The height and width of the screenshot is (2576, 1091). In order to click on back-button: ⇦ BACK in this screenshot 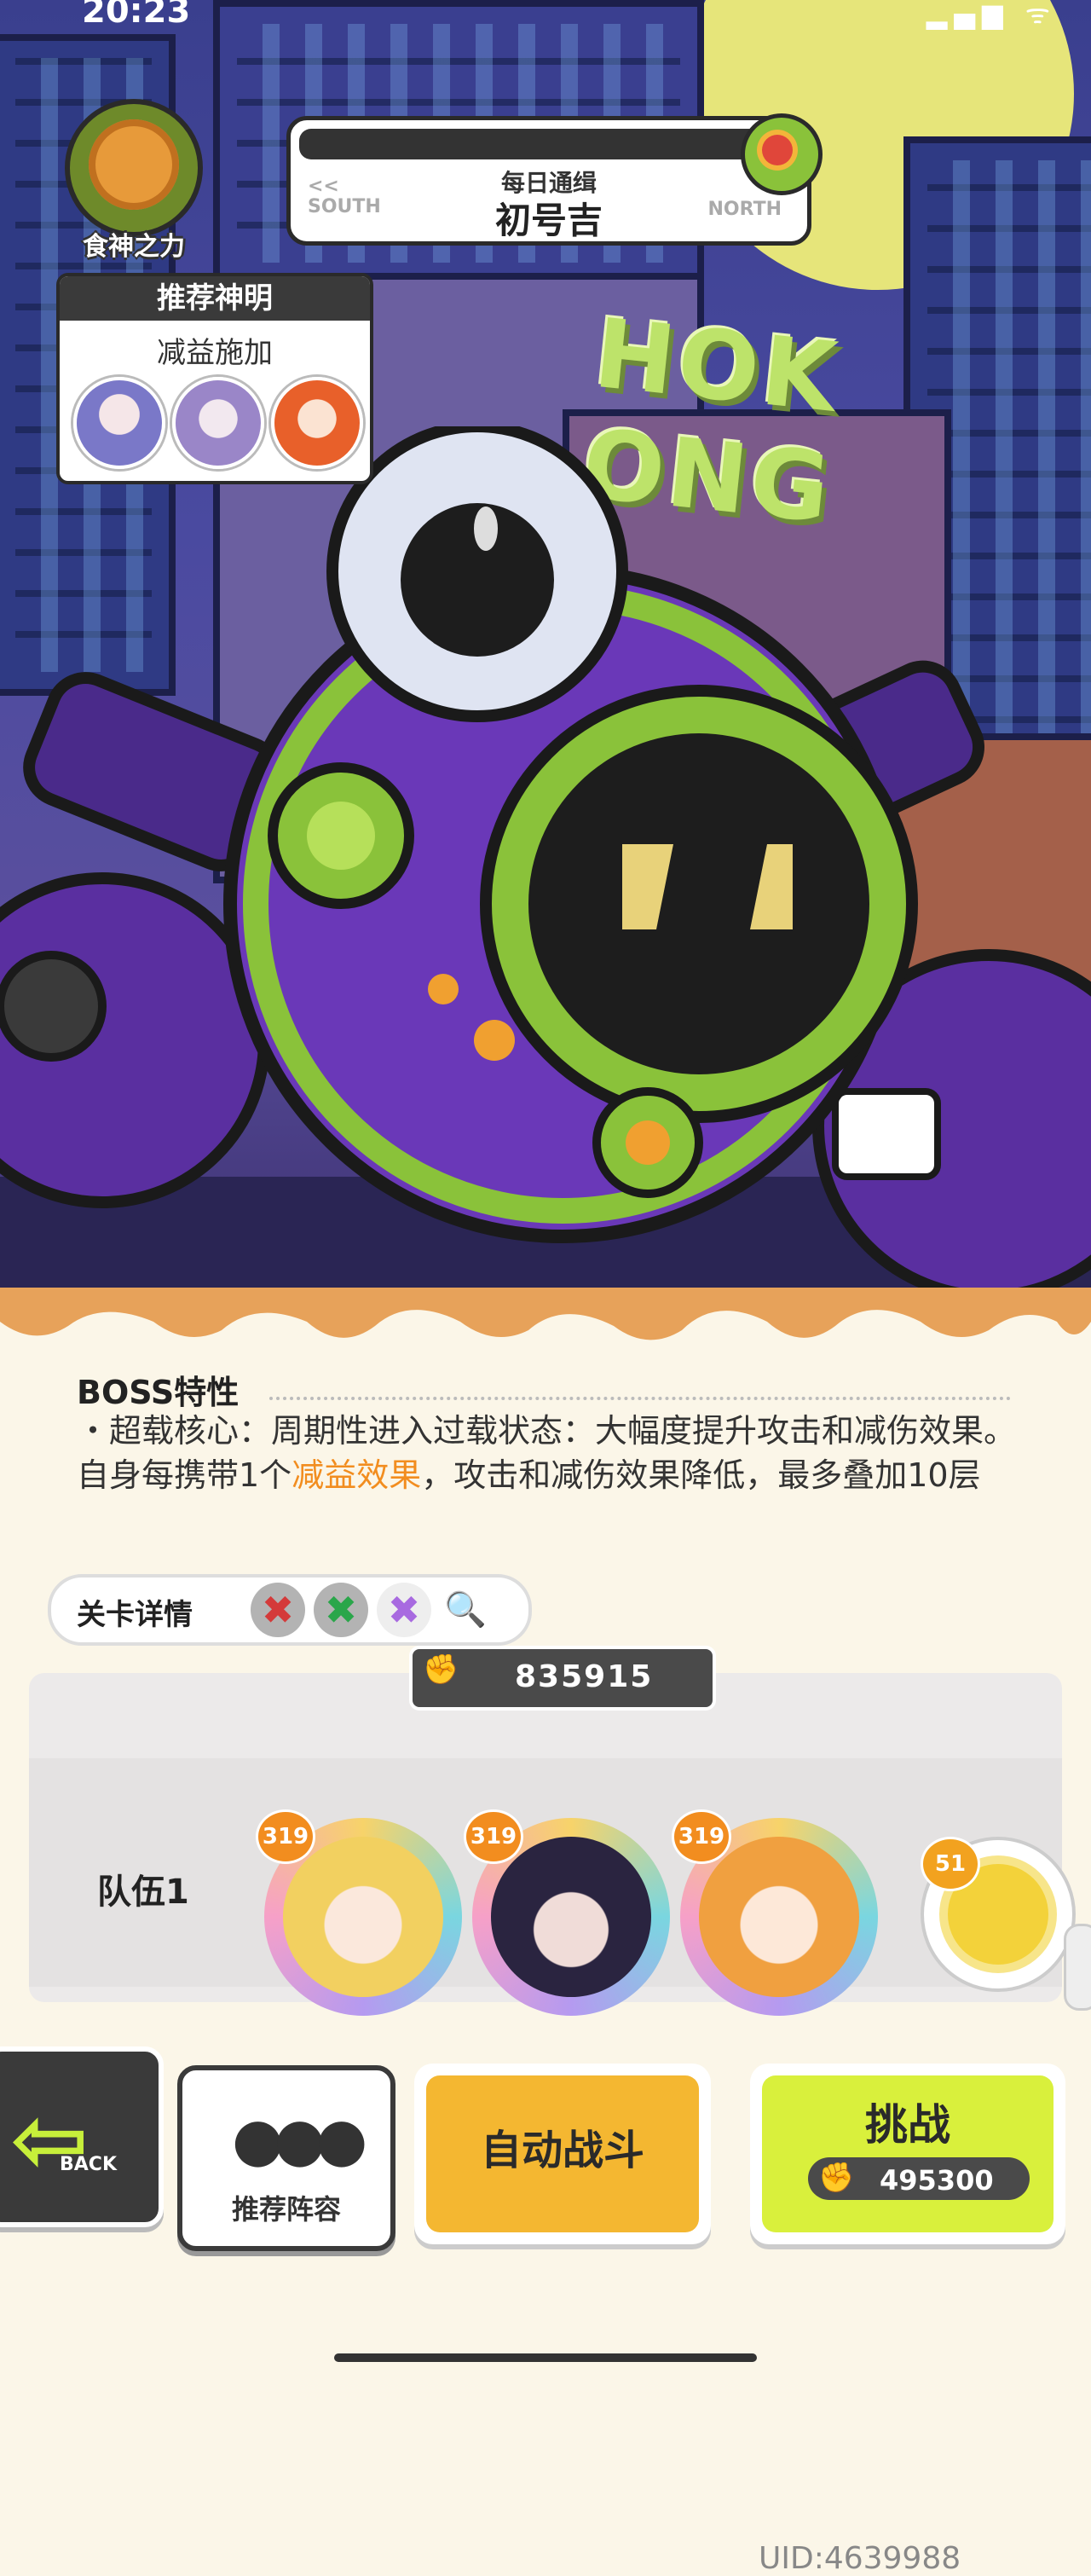, I will do `click(82, 2136)`.